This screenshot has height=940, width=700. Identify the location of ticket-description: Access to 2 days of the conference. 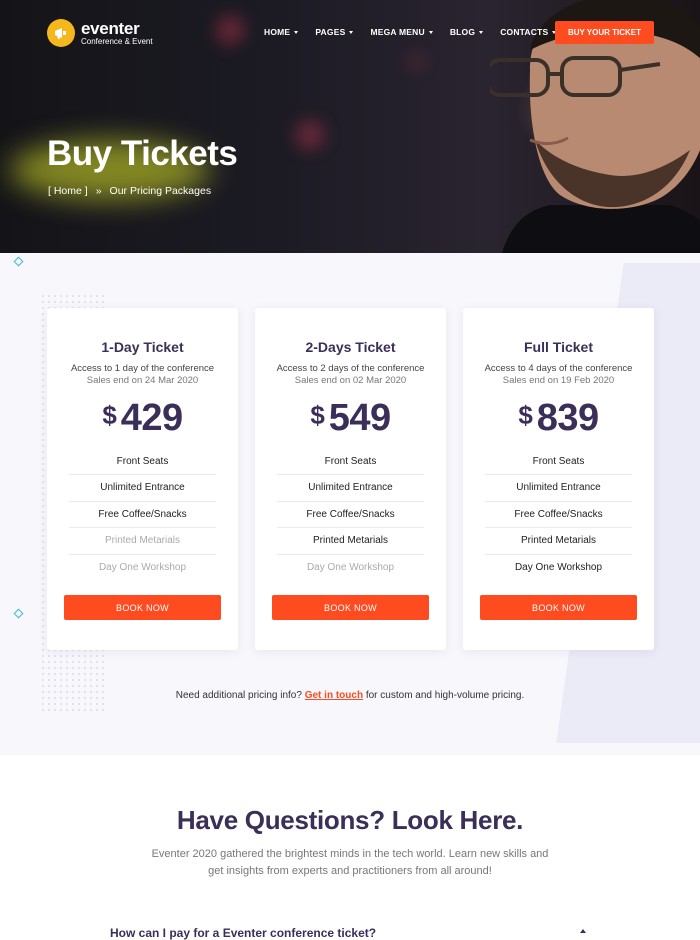
(350, 368).